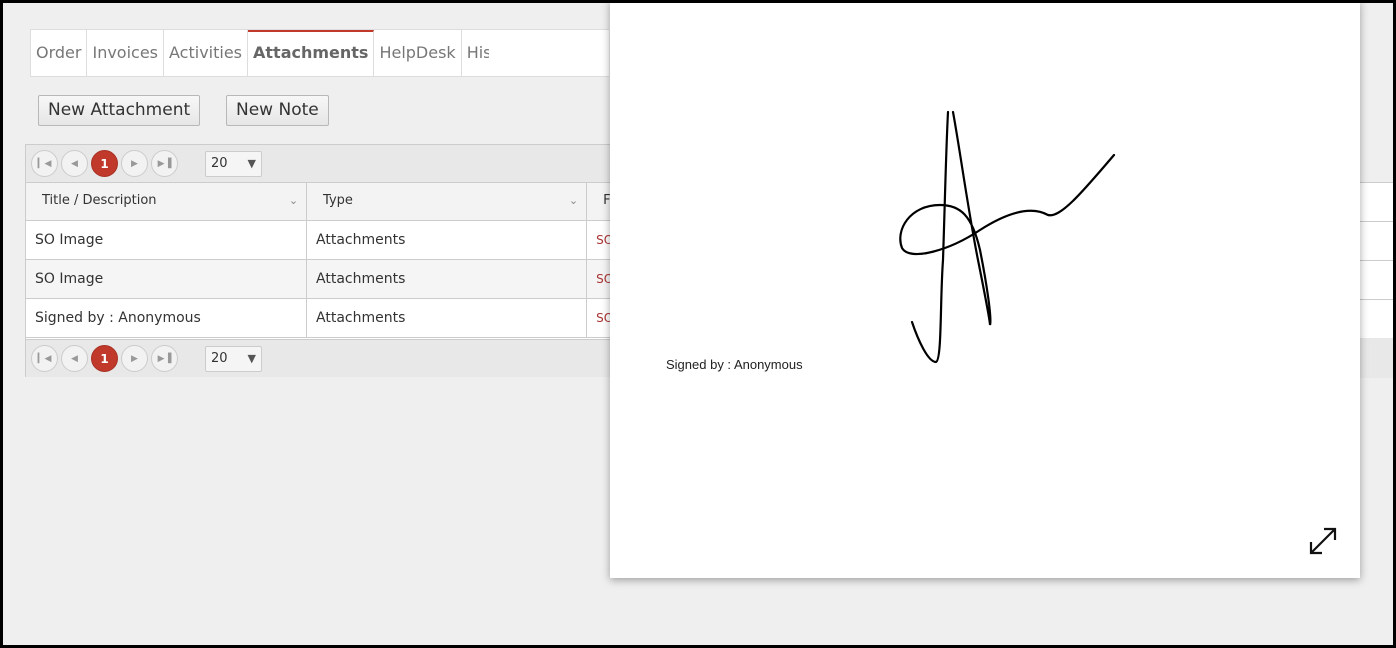 This screenshot has height=648, width=1396. I want to click on signature-image, so click(1007, 237).